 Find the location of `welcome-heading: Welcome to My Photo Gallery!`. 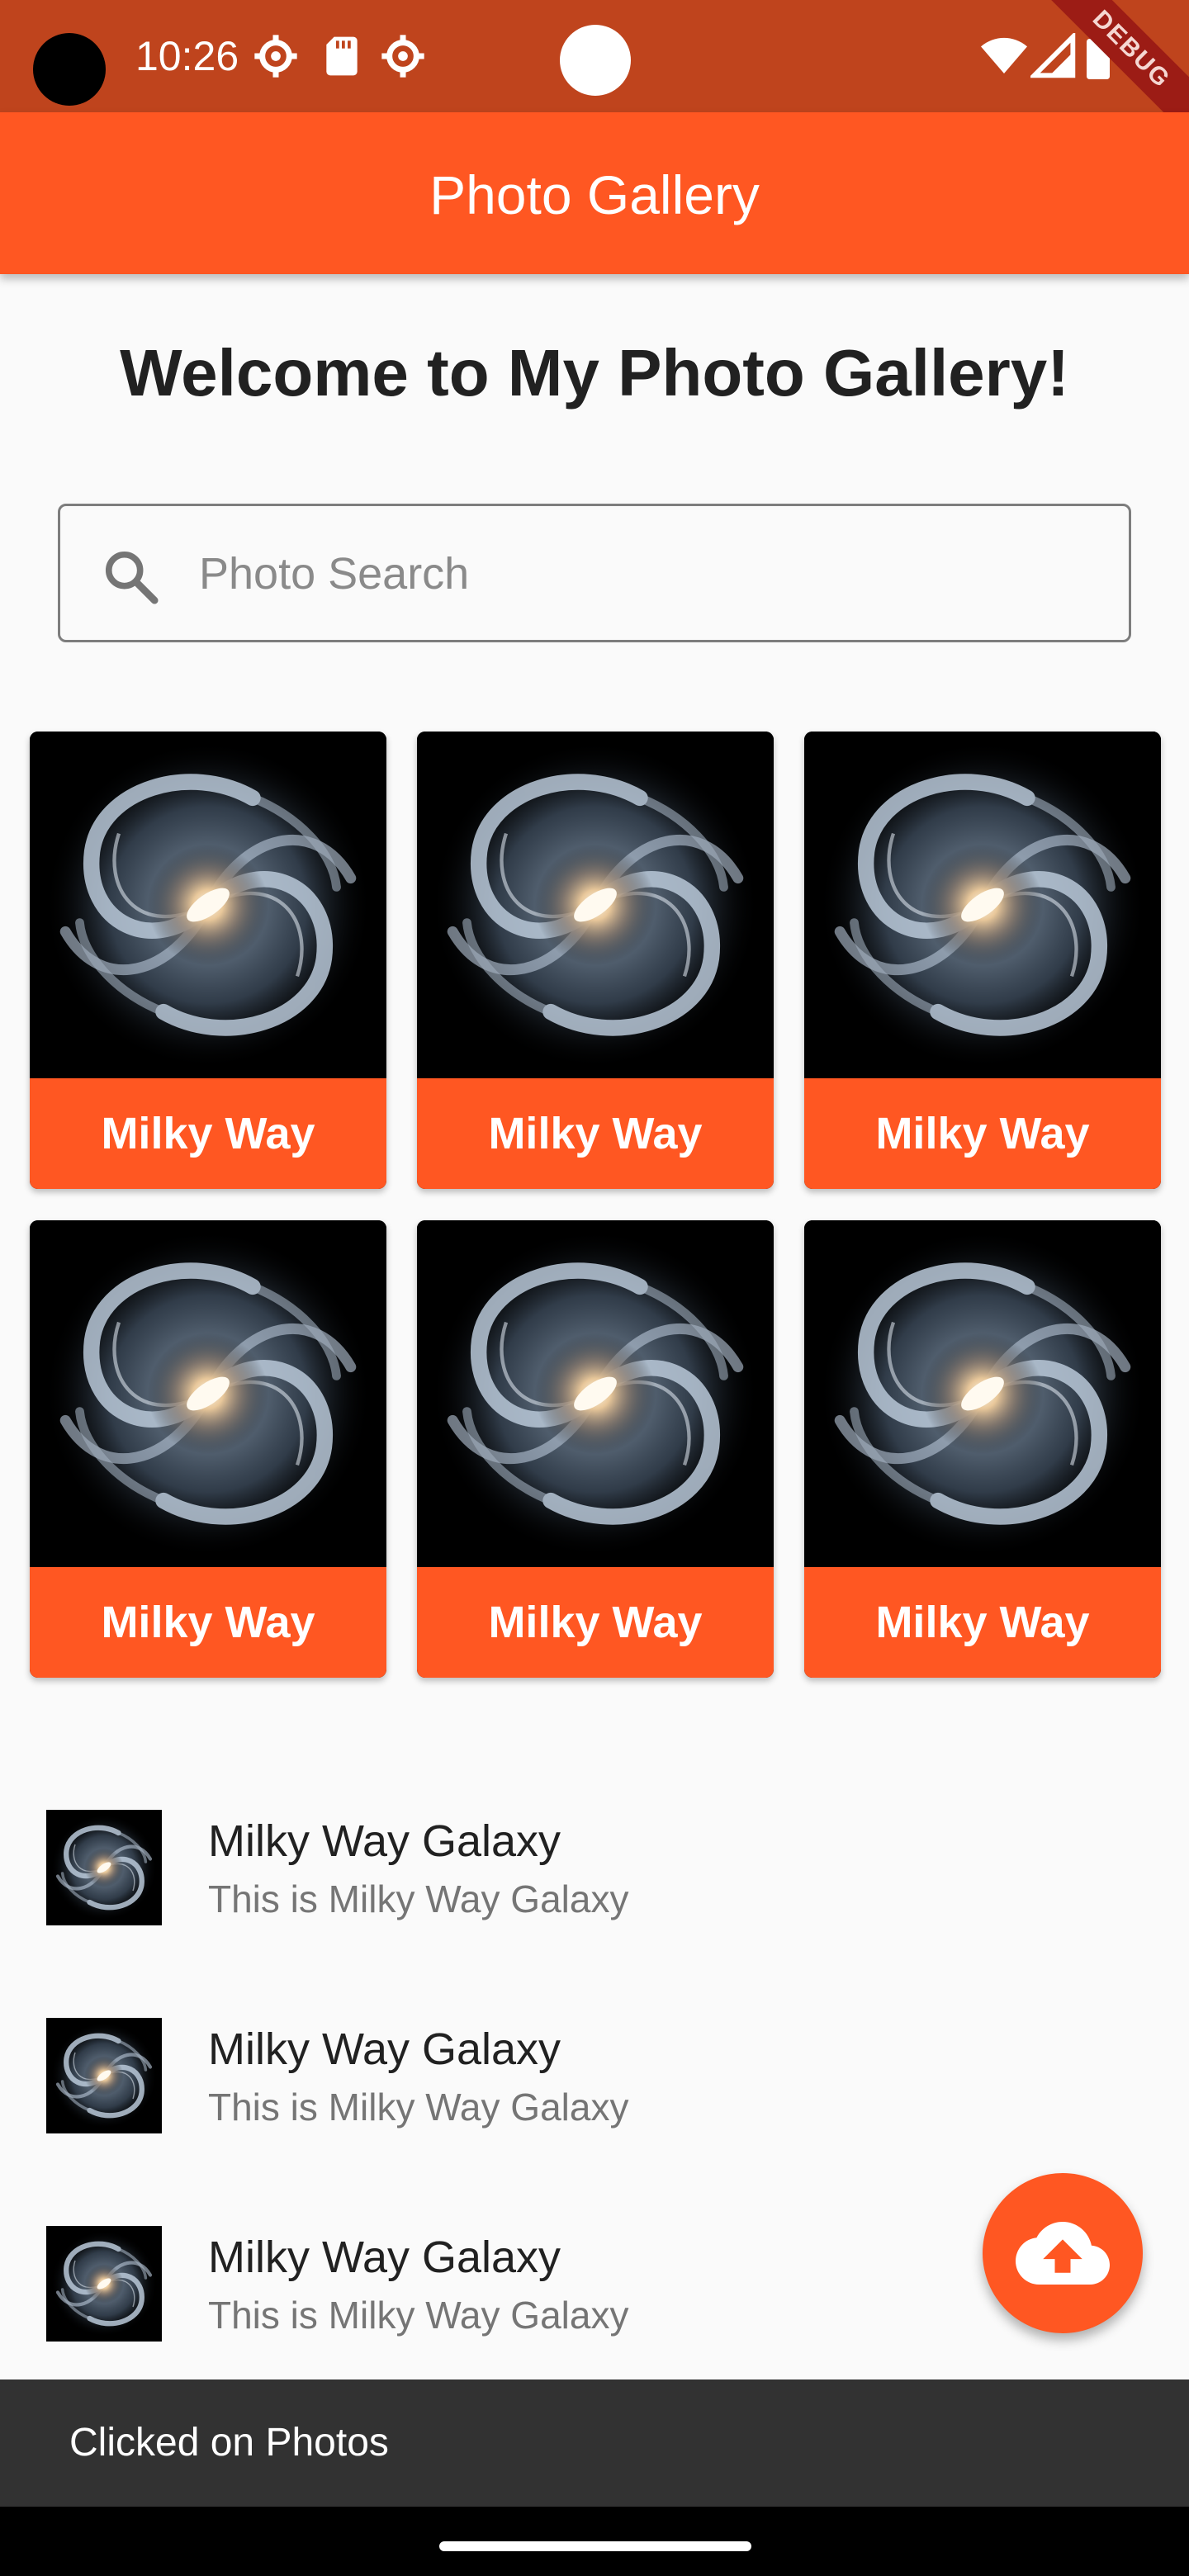

welcome-heading: Welcome to My Photo Gallery! is located at coordinates (594, 373).